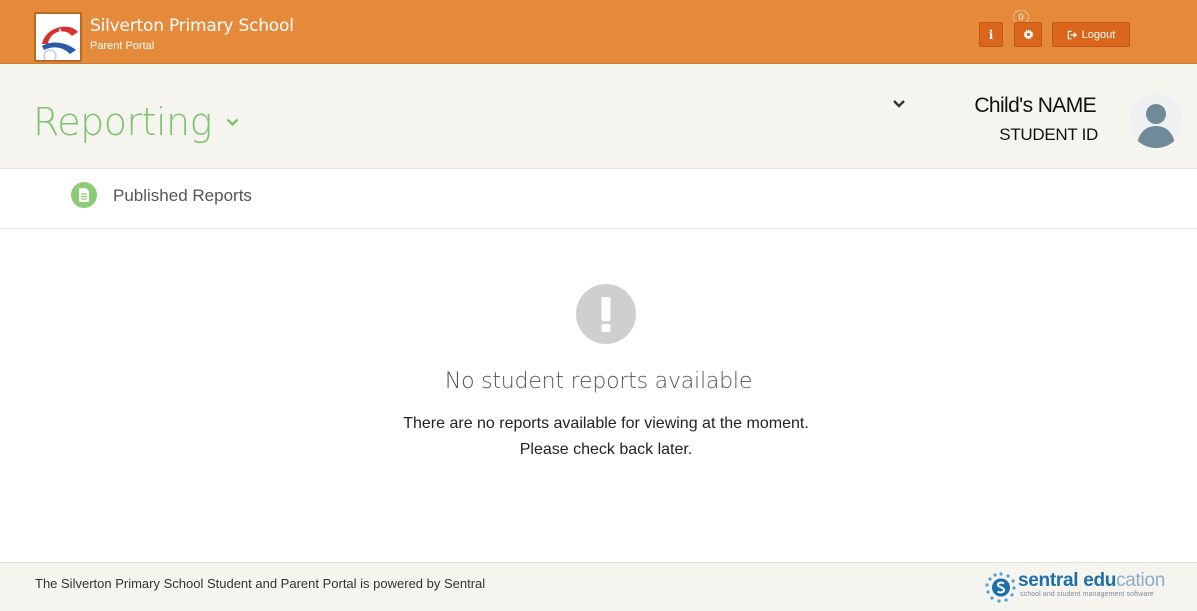 The image size is (1197, 611). I want to click on student-avatar, so click(1156, 121).